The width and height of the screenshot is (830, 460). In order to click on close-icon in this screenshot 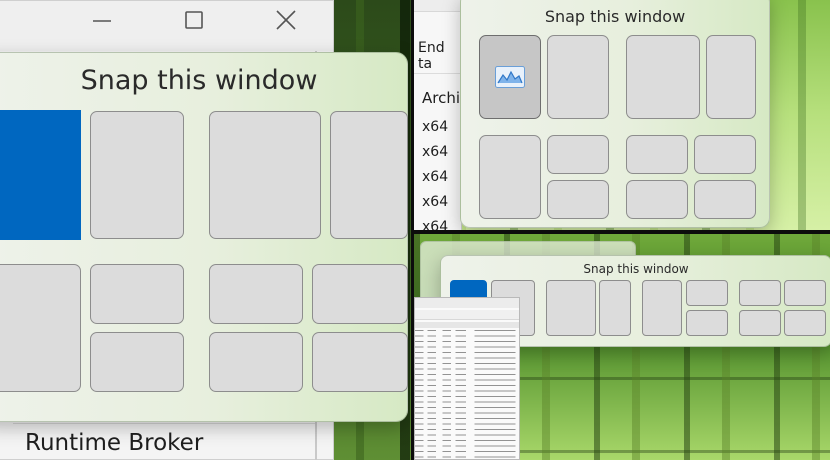, I will do `click(286, 20)`.